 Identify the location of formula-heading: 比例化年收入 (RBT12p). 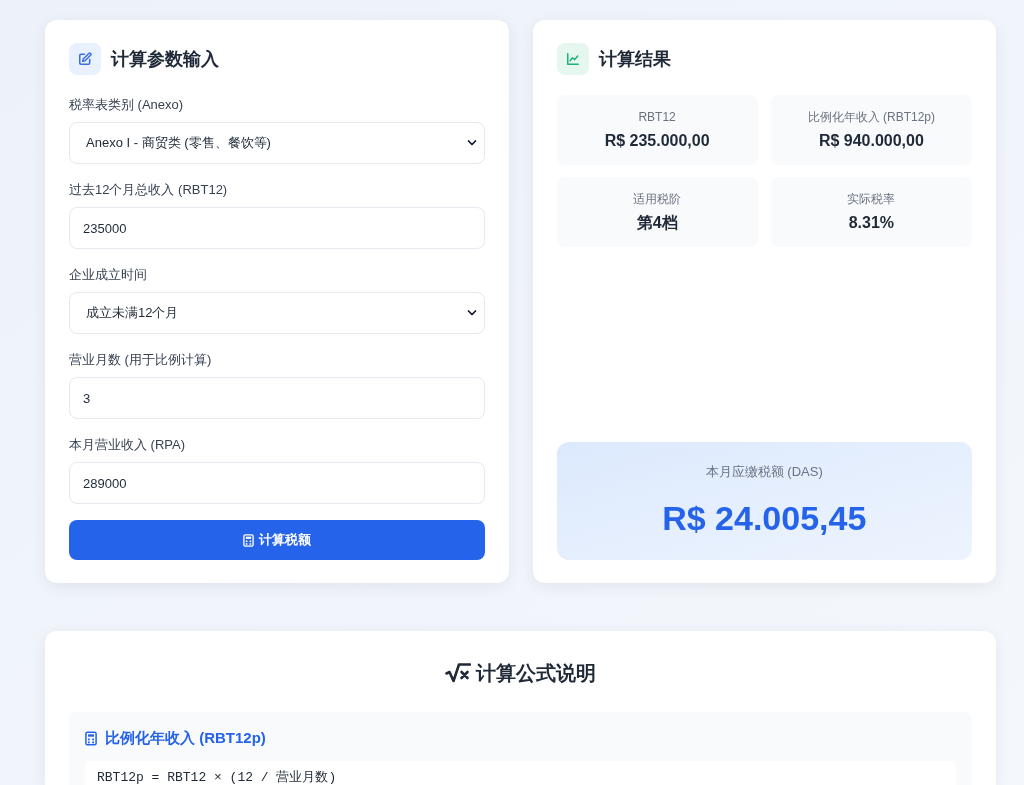
(185, 738).